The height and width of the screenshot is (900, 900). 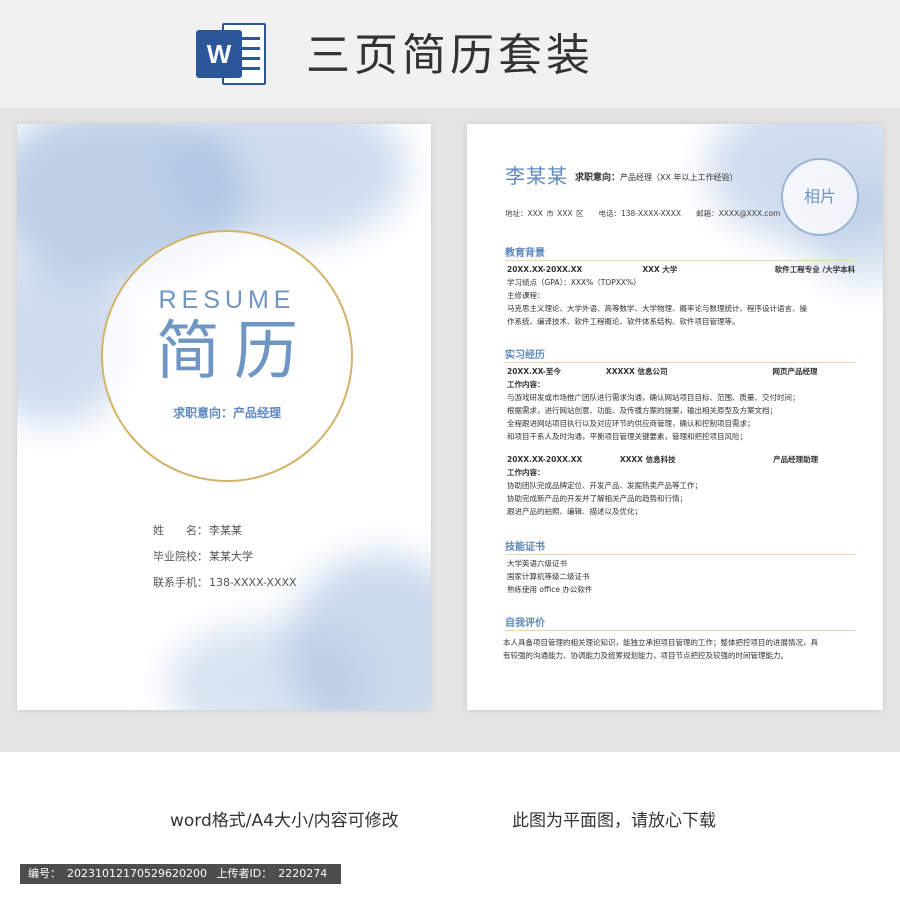 I want to click on cover-job-intent: 求职意向：产品经理, so click(x=226, y=413).